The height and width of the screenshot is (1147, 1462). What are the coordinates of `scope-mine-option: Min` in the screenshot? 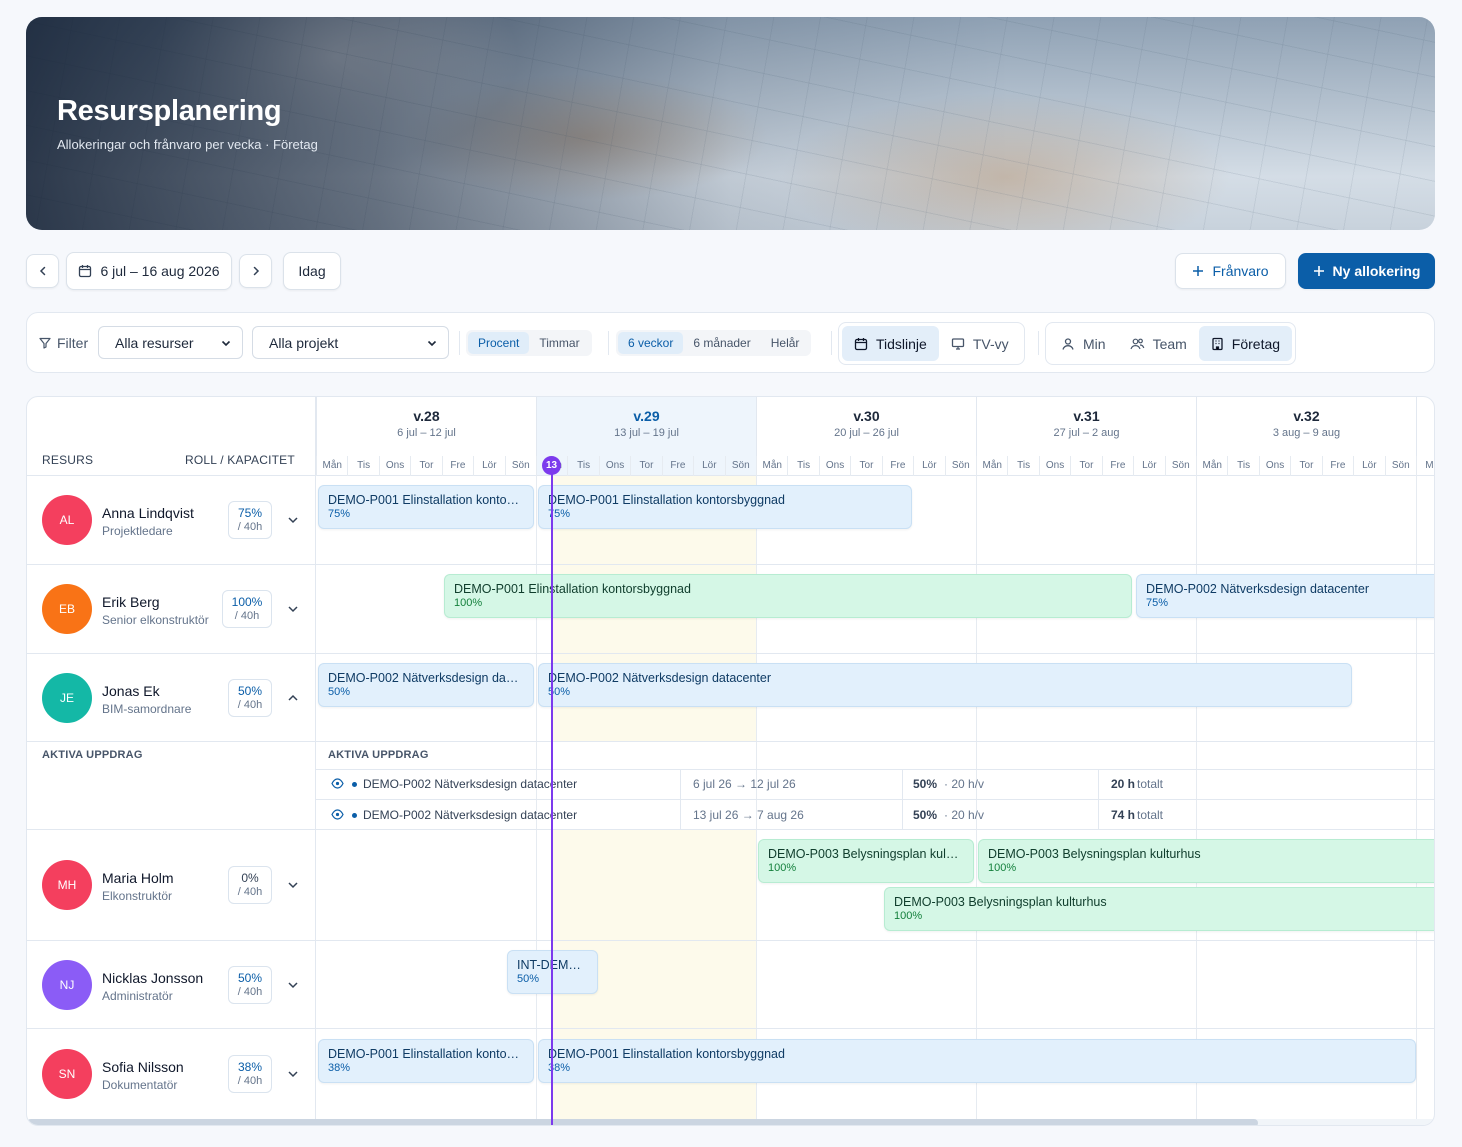 It's located at (1083, 343).